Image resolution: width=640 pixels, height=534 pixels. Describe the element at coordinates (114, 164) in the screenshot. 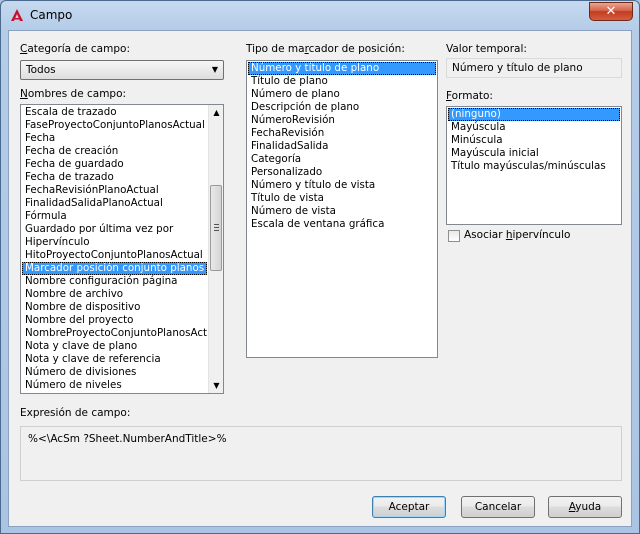

I see `field-name-item: Fecha de guardado` at that location.